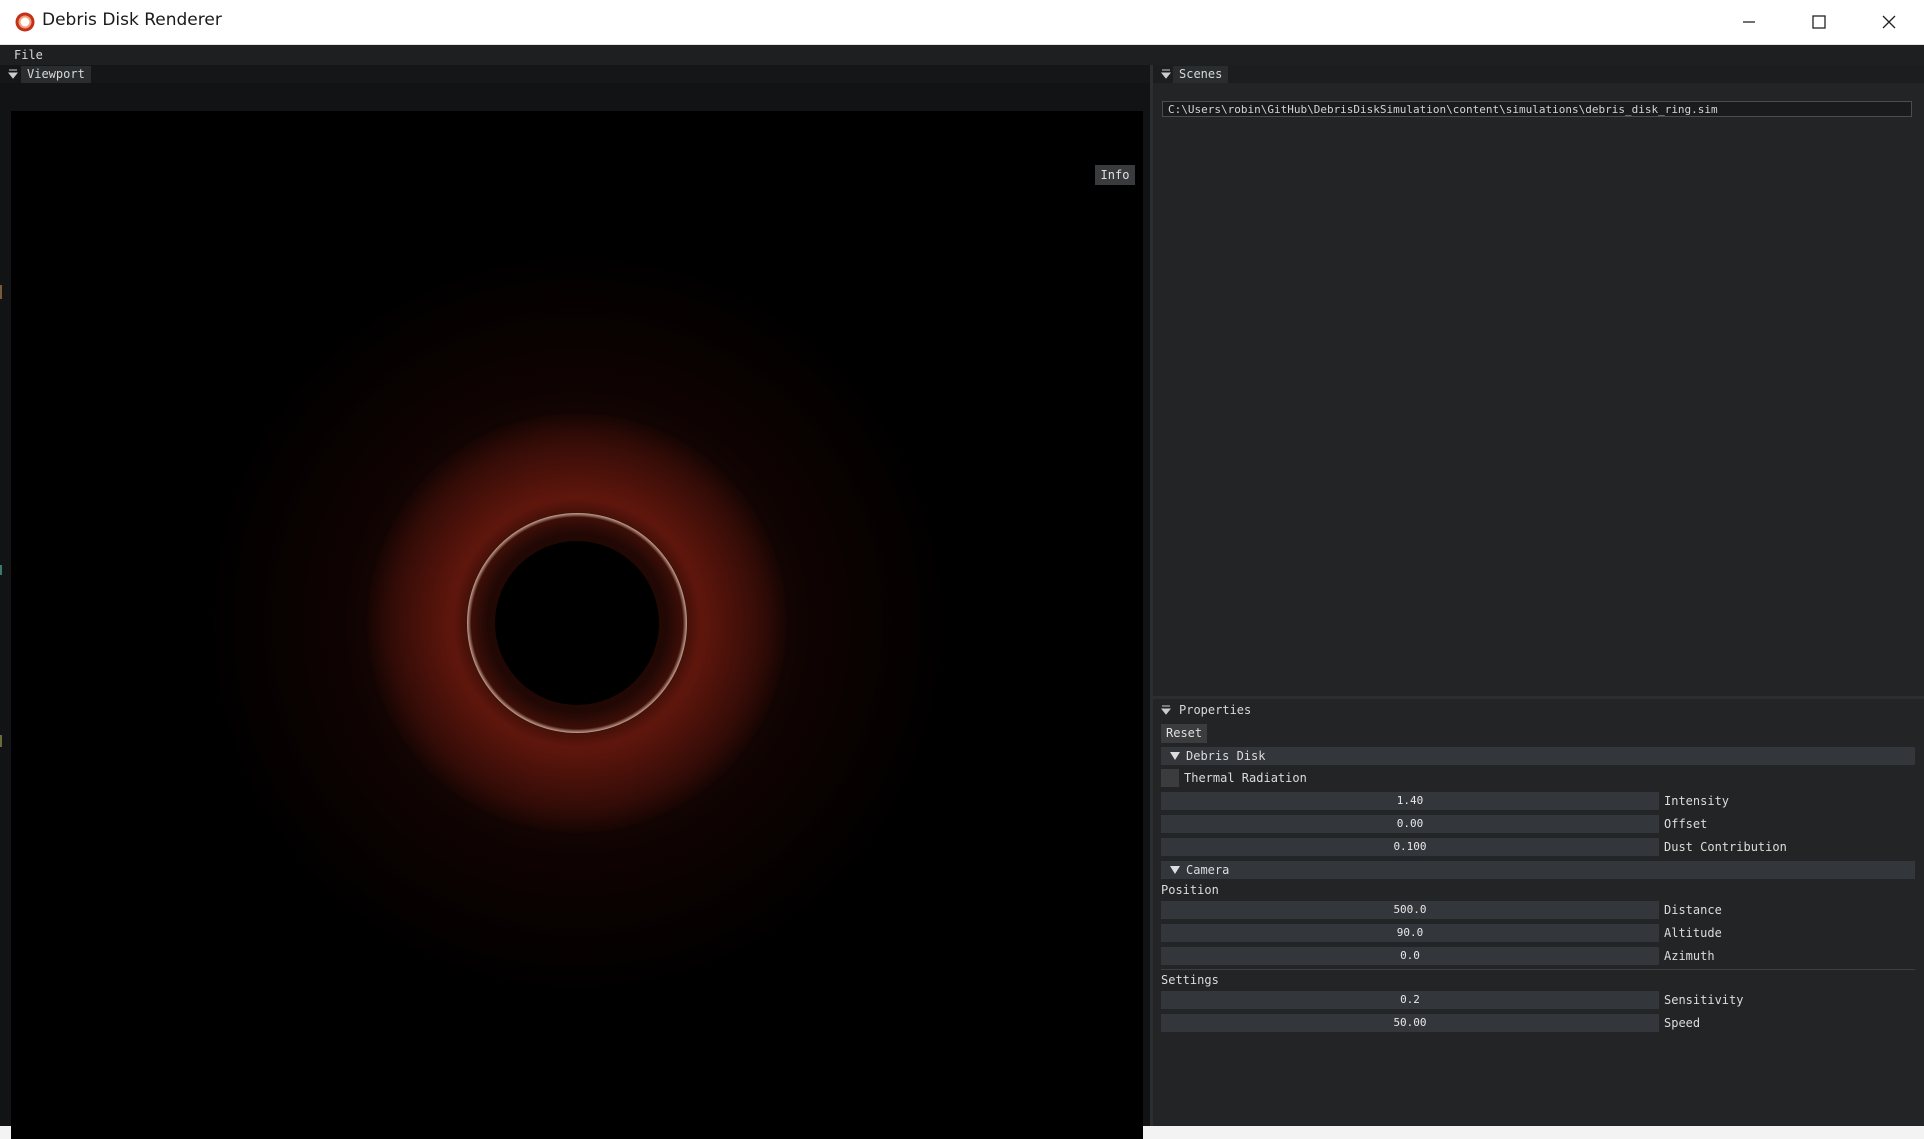 The image size is (1924, 1139). I want to click on settings-label: Settings, so click(1190, 980).